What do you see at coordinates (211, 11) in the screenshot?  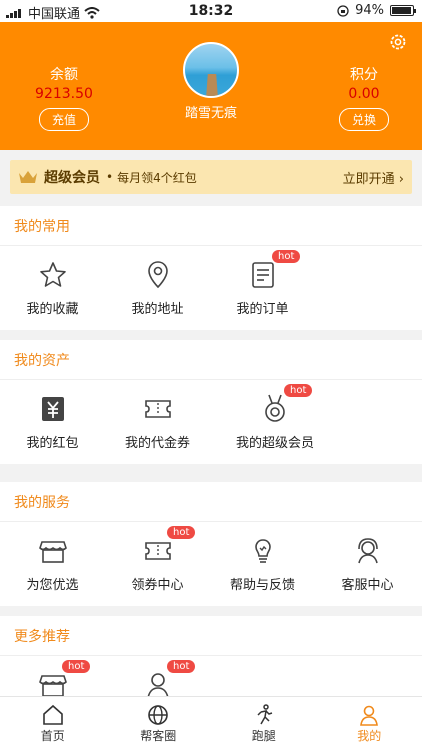 I see `status-bar: 中国联通 18:32 94%` at bounding box center [211, 11].